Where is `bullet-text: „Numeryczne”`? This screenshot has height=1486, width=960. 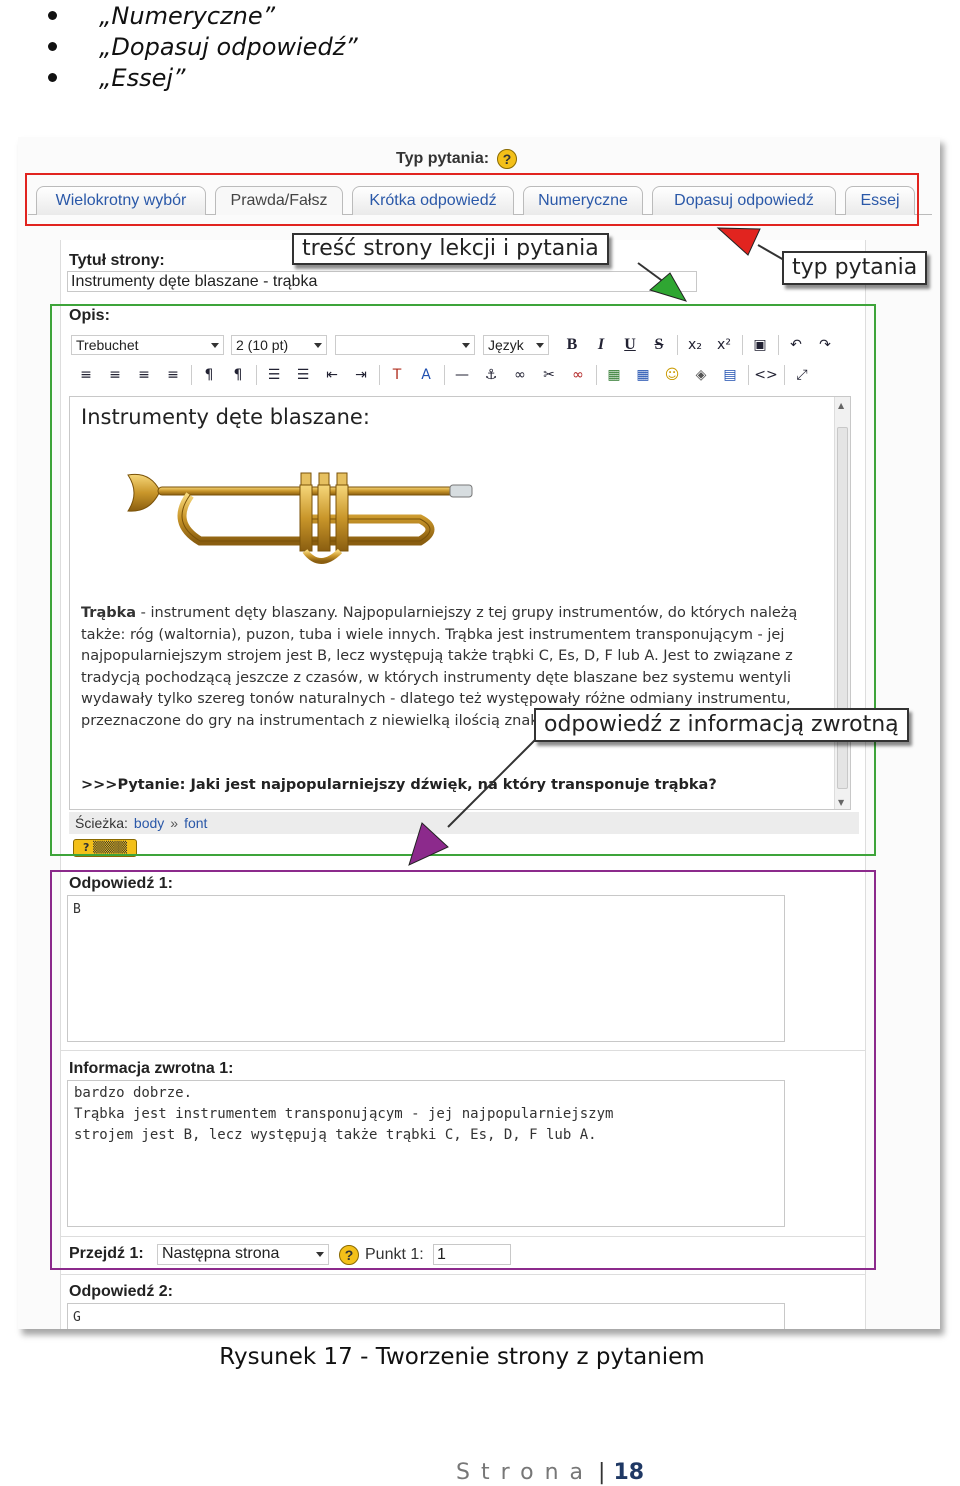
bullet-text: „Numeryczne” is located at coordinates (187, 15).